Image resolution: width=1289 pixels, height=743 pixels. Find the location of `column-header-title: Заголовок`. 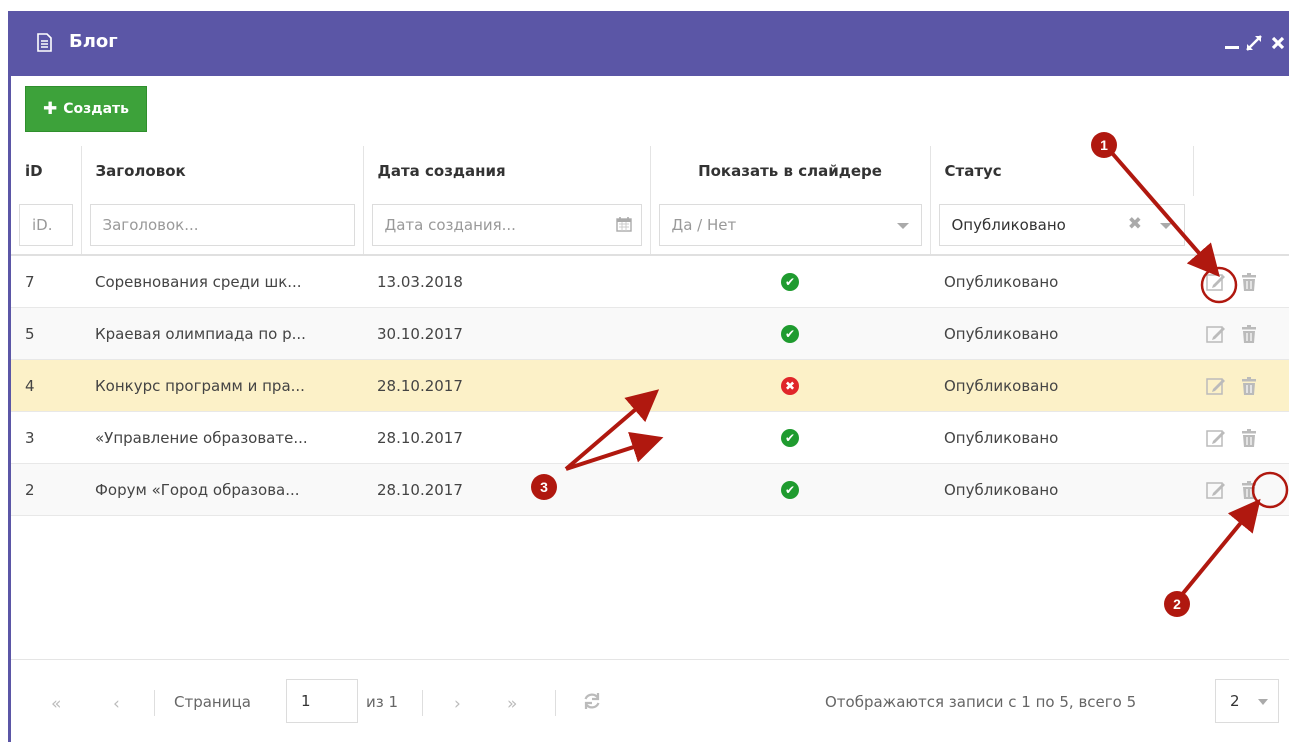

column-header-title: Заголовок is located at coordinates (222, 171).